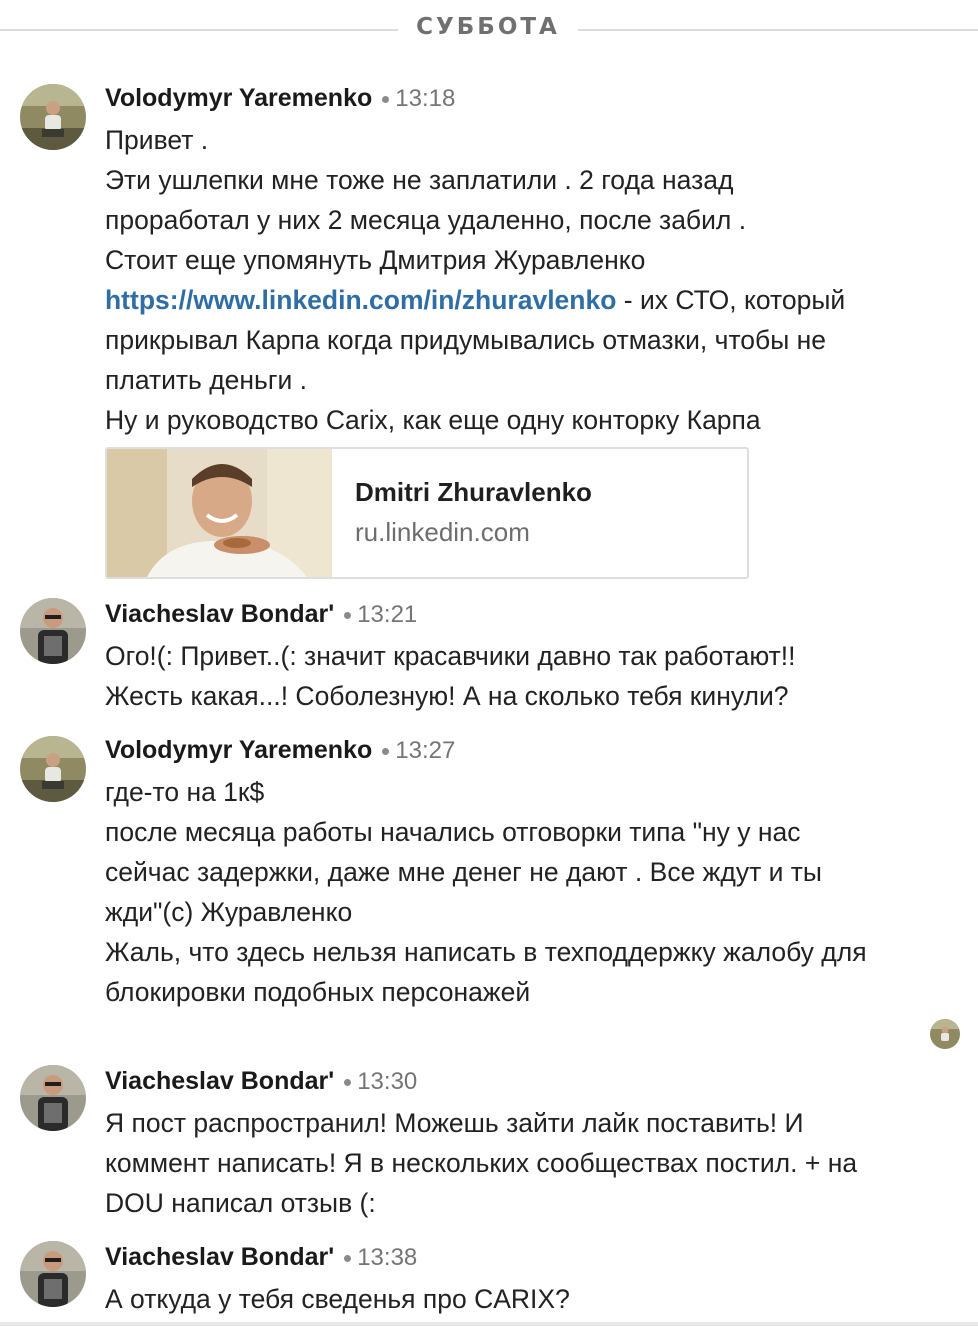  Describe the element at coordinates (206, 380) in the screenshot. I see `message-line: платить деньги .` at that location.